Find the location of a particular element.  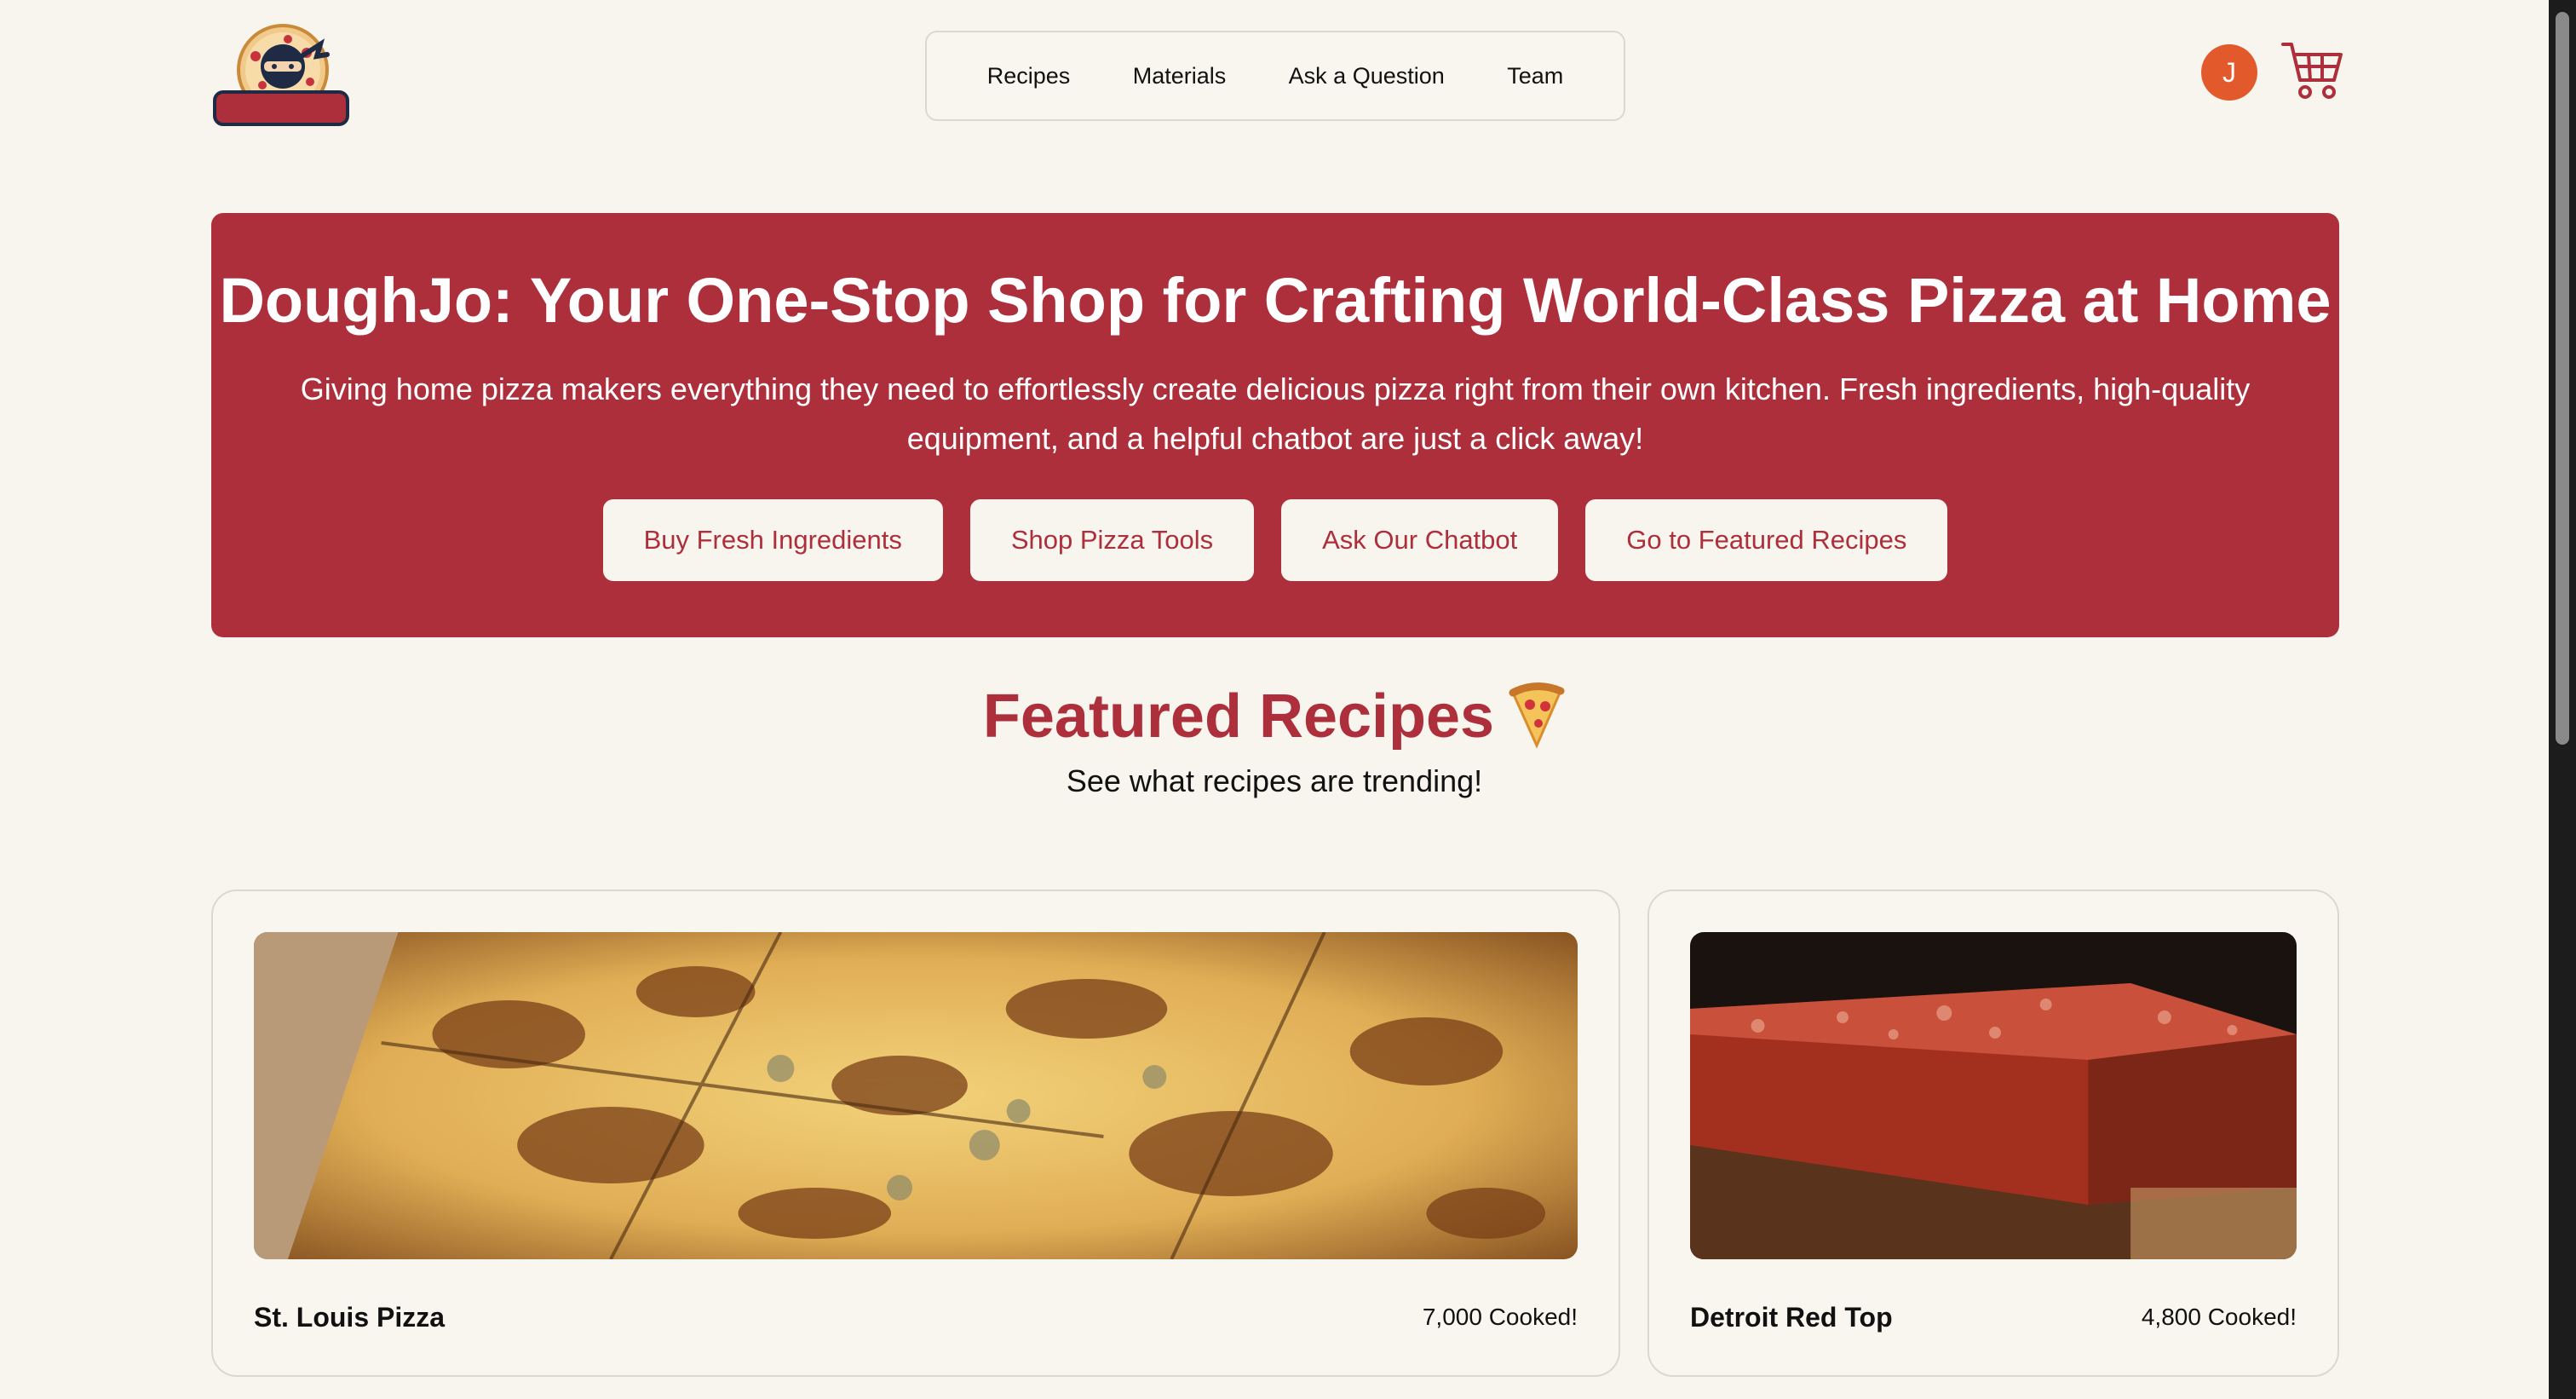

ask-our-chatbot-button: Ask Our Chatbot is located at coordinates (1420, 540).